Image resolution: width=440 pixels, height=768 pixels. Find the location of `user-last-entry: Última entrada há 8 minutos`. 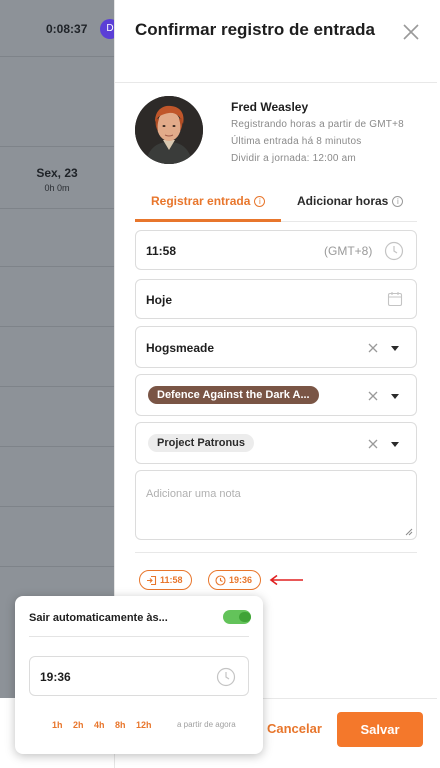

user-last-entry: Última entrada há 8 minutos is located at coordinates (296, 141).